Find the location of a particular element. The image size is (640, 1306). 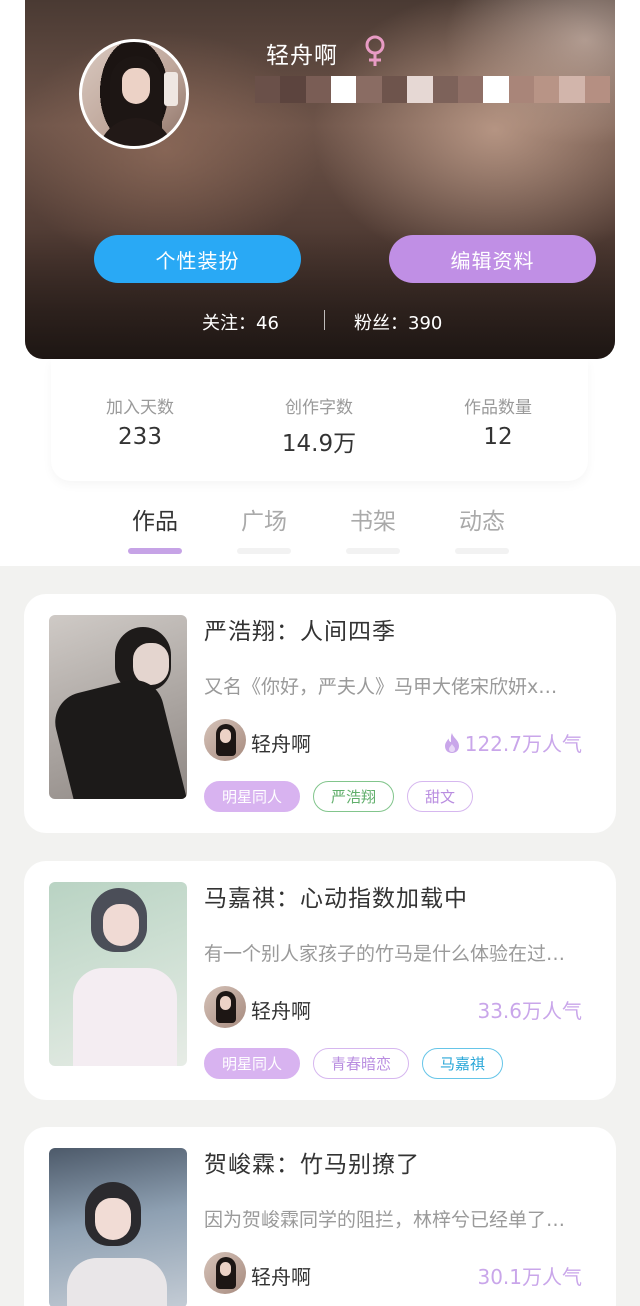

tag-list: 明星同人 青春暗恋 马嘉祺 is located at coordinates (354, 1063).